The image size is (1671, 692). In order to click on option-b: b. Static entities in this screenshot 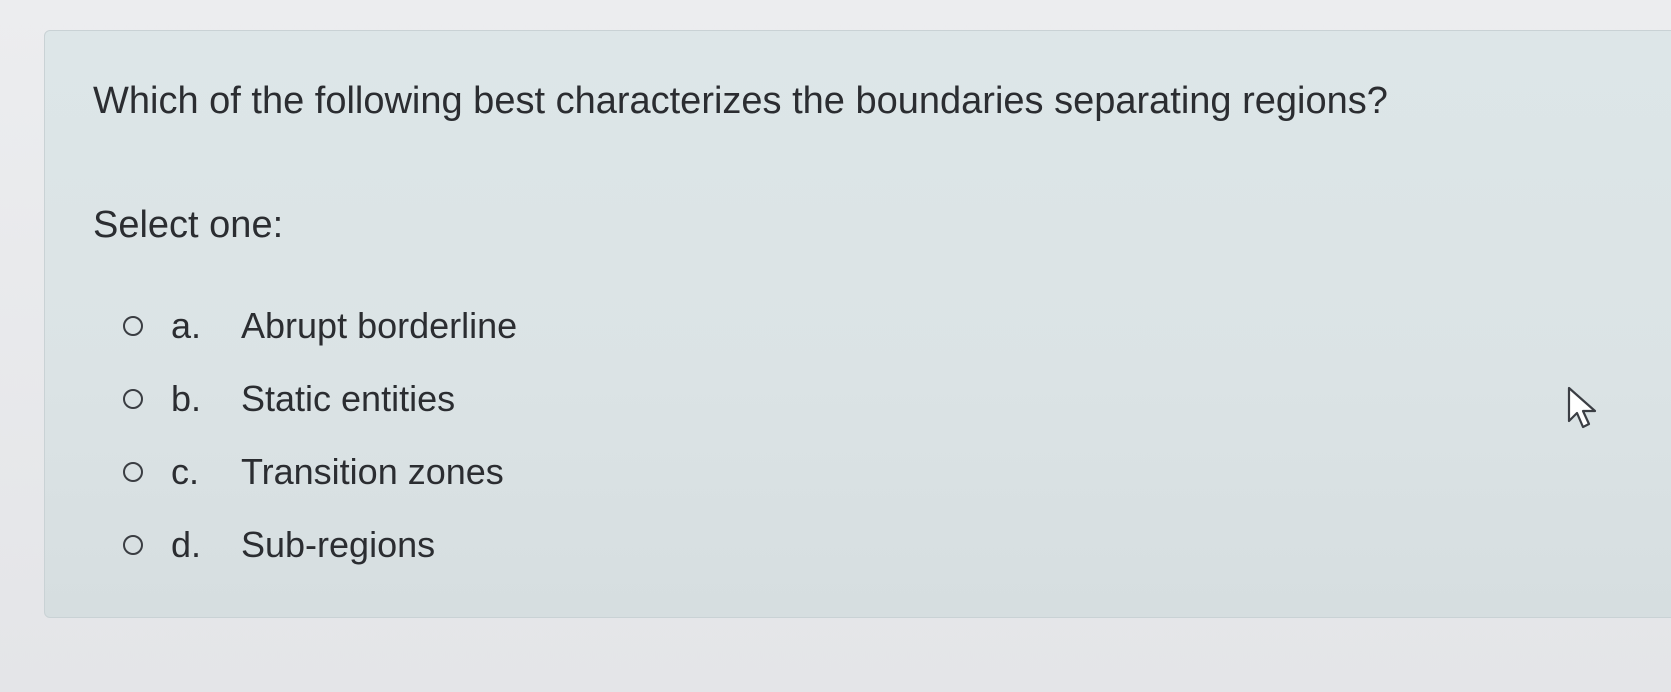, I will do `click(320, 399)`.